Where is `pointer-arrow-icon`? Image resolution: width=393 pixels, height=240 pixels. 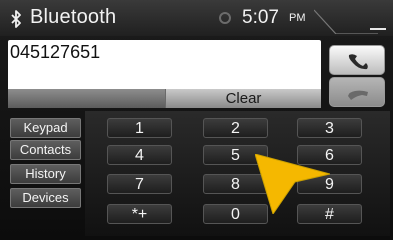 pointer-arrow-icon is located at coordinates (292, 184).